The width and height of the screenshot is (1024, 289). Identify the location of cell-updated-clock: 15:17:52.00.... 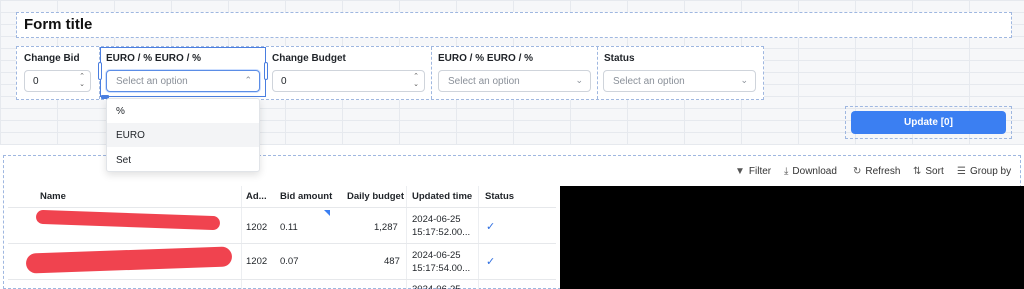
(441, 232).